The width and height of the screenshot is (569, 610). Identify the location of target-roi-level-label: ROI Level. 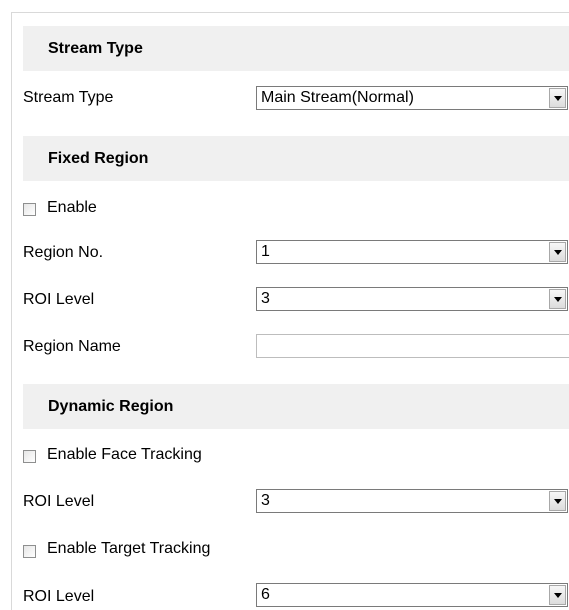
(59, 596).